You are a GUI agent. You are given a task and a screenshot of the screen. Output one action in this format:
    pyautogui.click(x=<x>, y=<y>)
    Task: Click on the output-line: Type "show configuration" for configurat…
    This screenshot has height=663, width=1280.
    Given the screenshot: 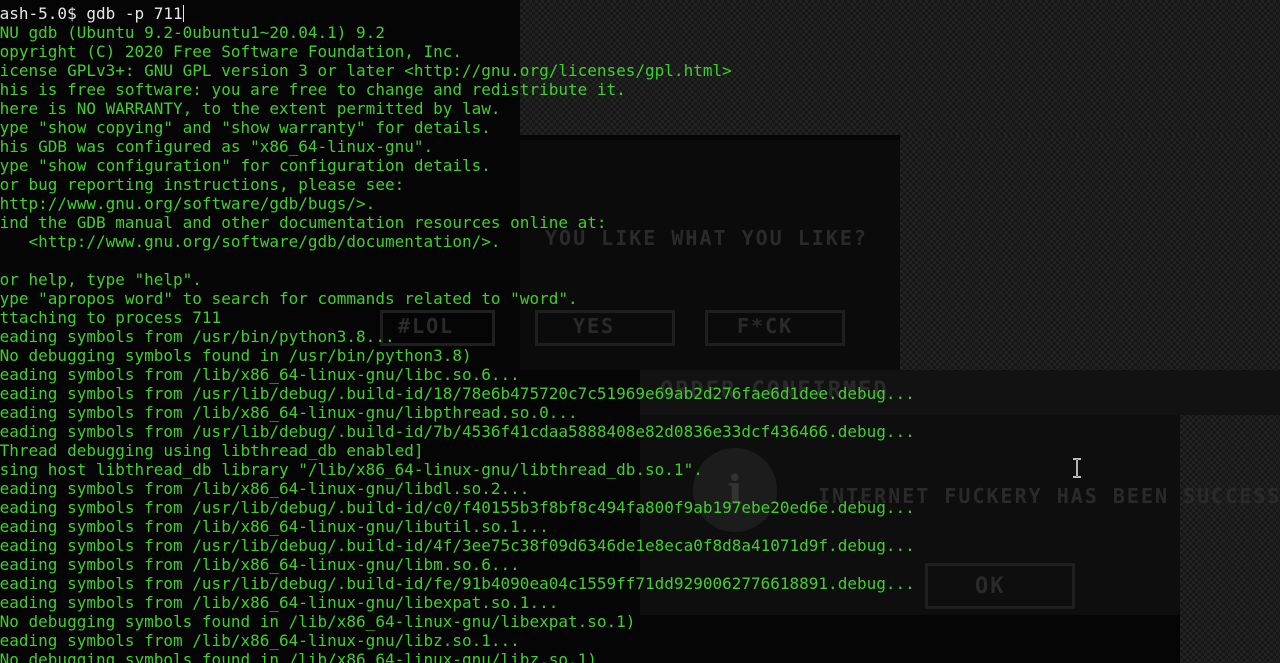 What is the action you would take?
    pyautogui.click(x=245, y=165)
    